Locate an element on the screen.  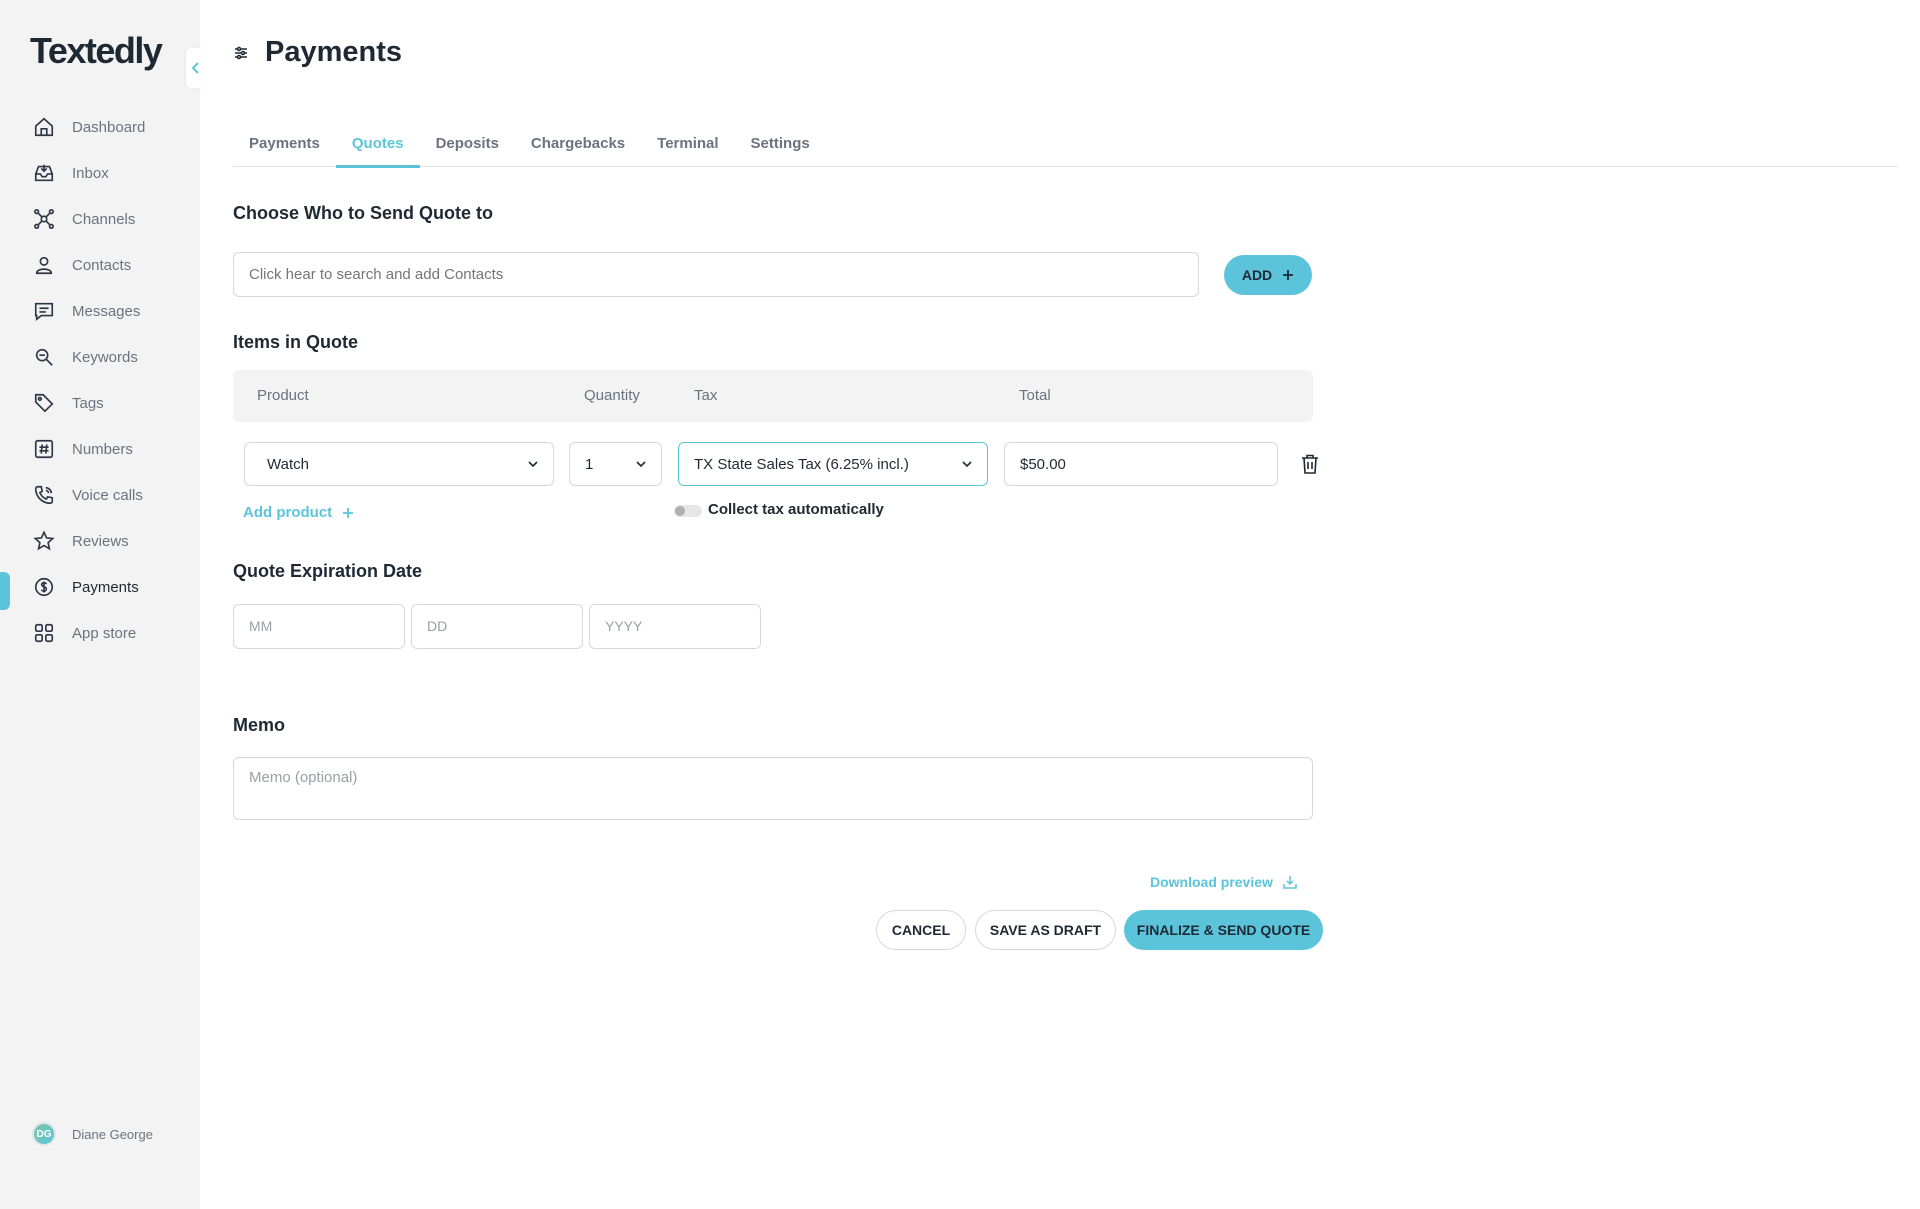
sidebar-item-label: Keywords is located at coordinates (105, 357).